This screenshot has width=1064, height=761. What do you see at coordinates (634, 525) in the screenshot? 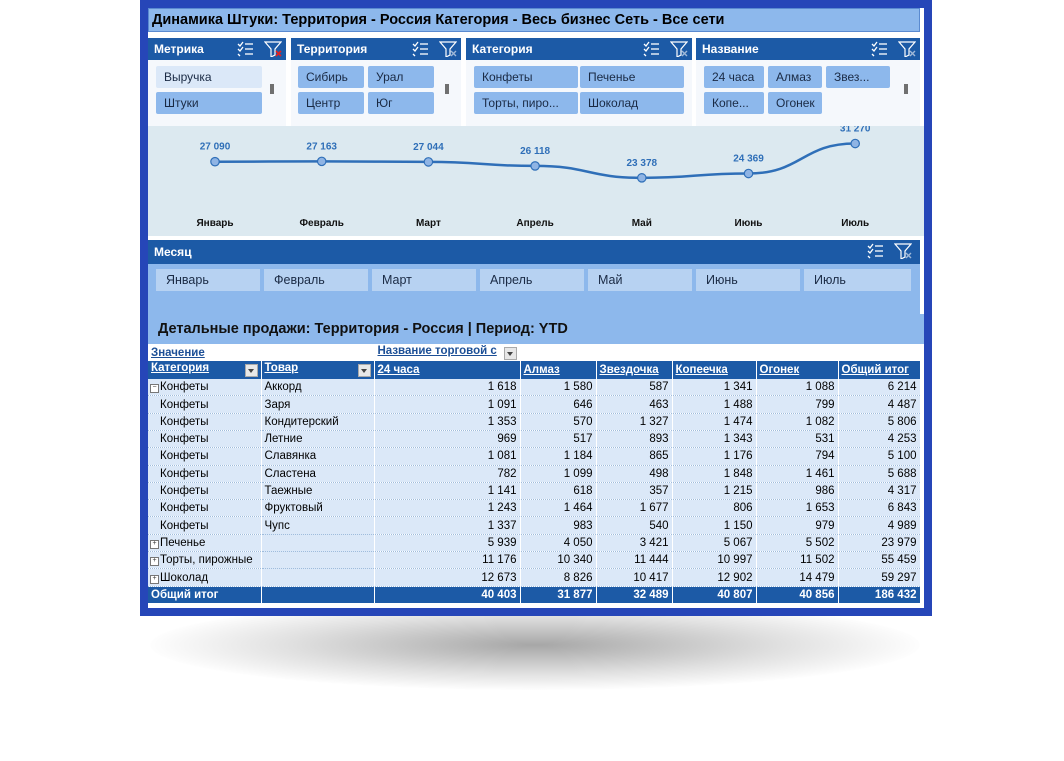
I see `value-cell: 540` at bounding box center [634, 525].